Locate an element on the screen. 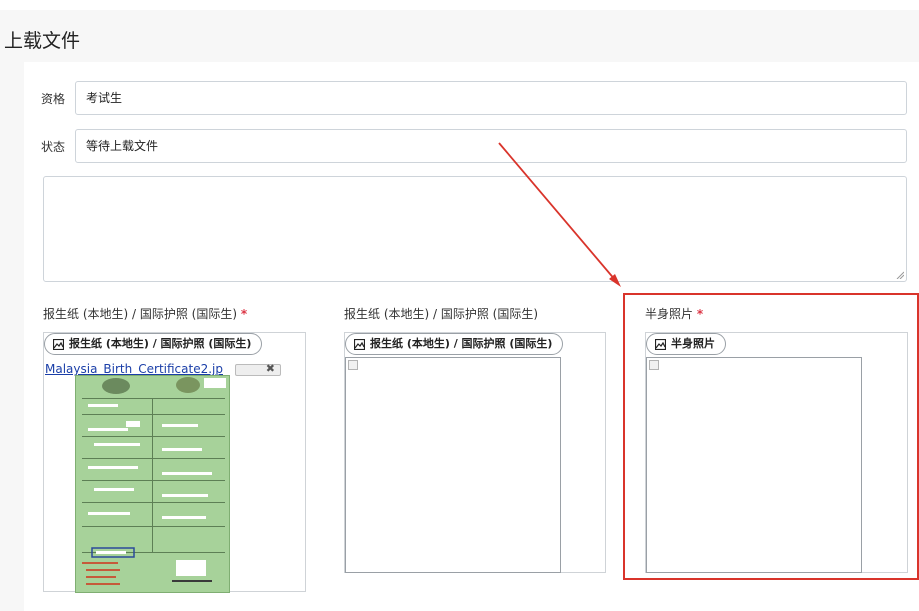  qualification-label: 资格 is located at coordinates (53, 99).